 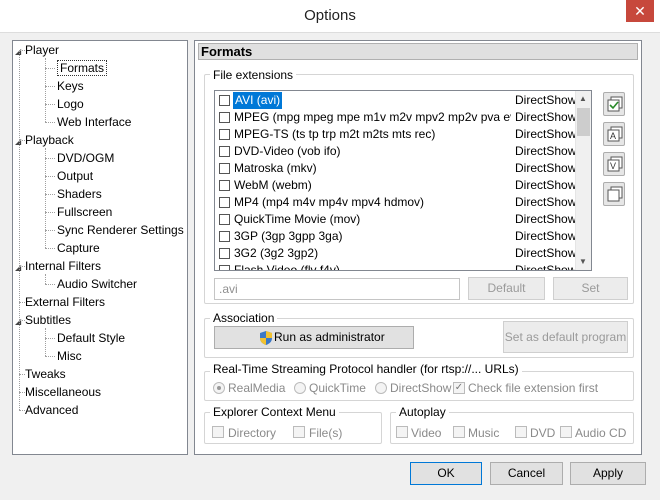 I want to click on quicktime-label: QuickTime, so click(x=337, y=388).